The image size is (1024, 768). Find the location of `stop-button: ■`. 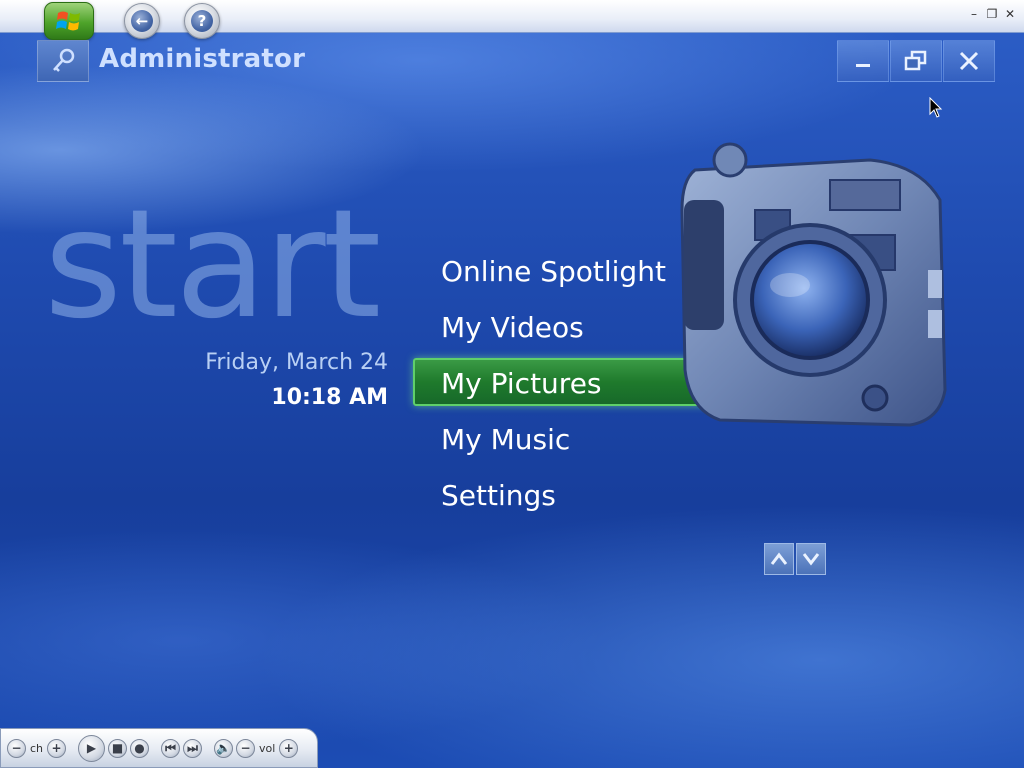

stop-button: ■ is located at coordinates (118, 748).